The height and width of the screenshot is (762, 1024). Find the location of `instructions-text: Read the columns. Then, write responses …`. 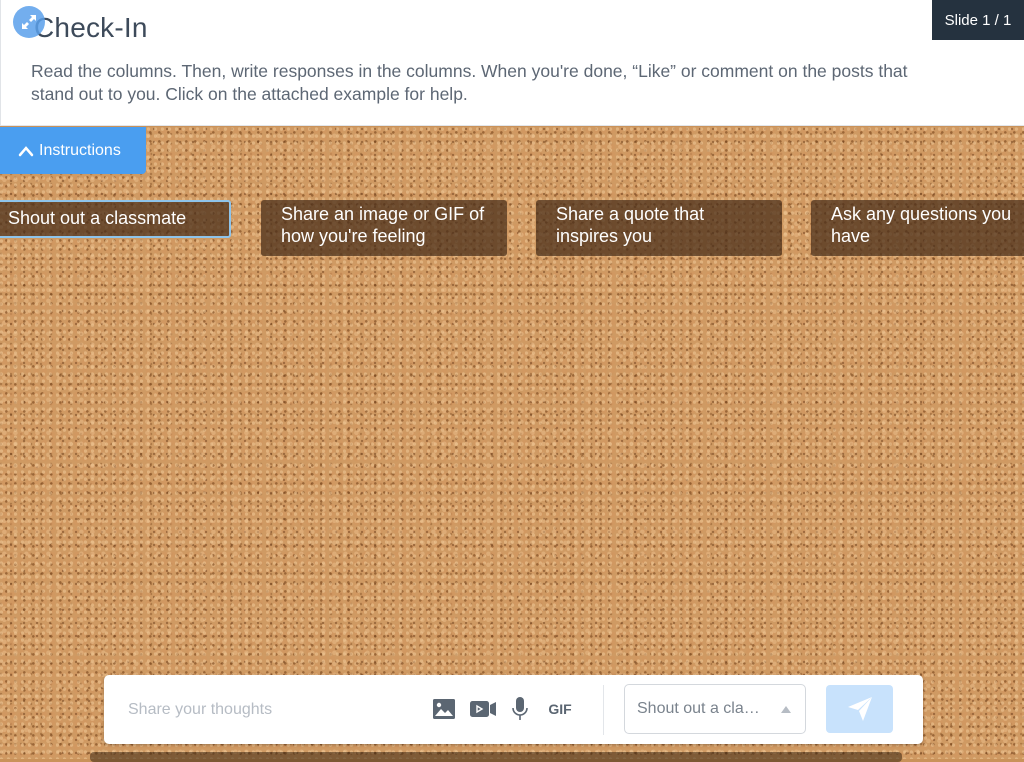

instructions-text: Read the columns. Then, write responses … is located at coordinates (469, 82).